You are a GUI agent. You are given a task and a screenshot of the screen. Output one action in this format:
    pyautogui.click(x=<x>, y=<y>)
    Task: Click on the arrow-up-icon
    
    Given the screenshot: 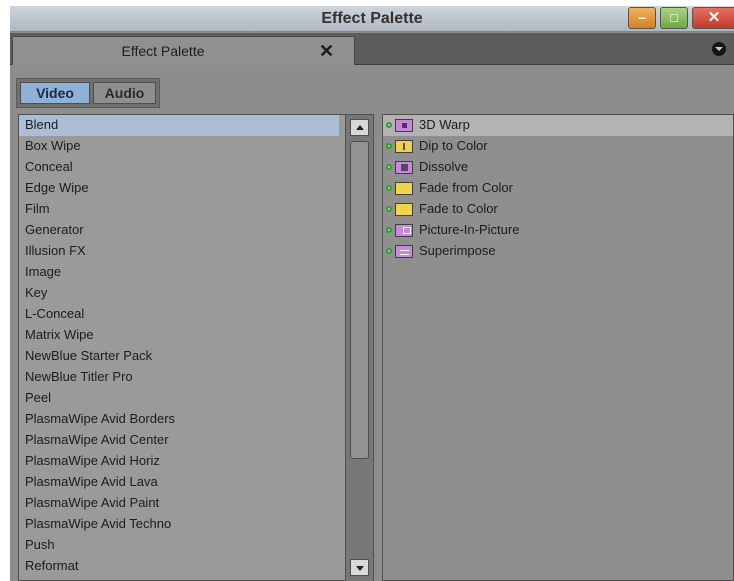 What is the action you would take?
    pyautogui.click(x=360, y=127)
    